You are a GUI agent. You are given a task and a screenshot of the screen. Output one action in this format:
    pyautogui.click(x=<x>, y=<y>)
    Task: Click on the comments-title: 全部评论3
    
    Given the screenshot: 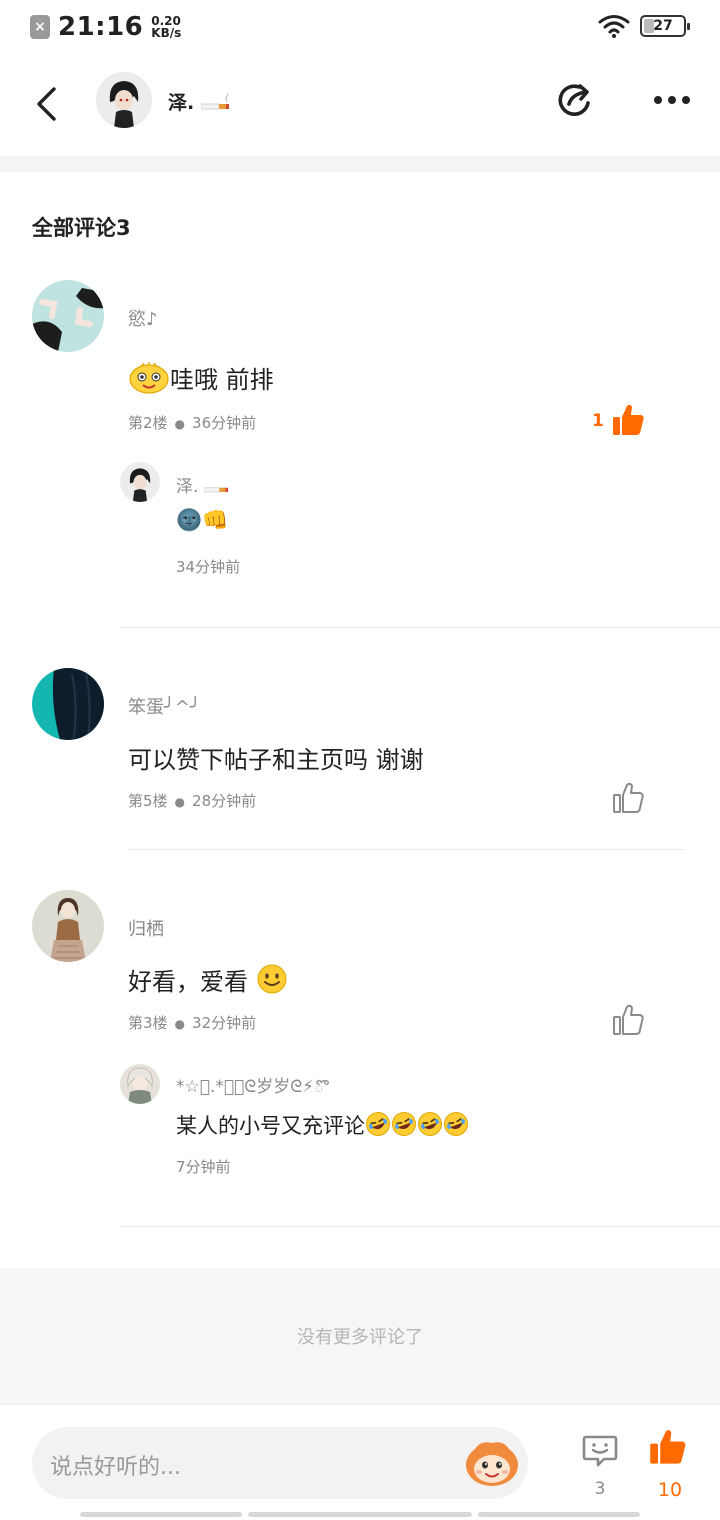 What is the action you would take?
    pyautogui.click(x=81, y=228)
    